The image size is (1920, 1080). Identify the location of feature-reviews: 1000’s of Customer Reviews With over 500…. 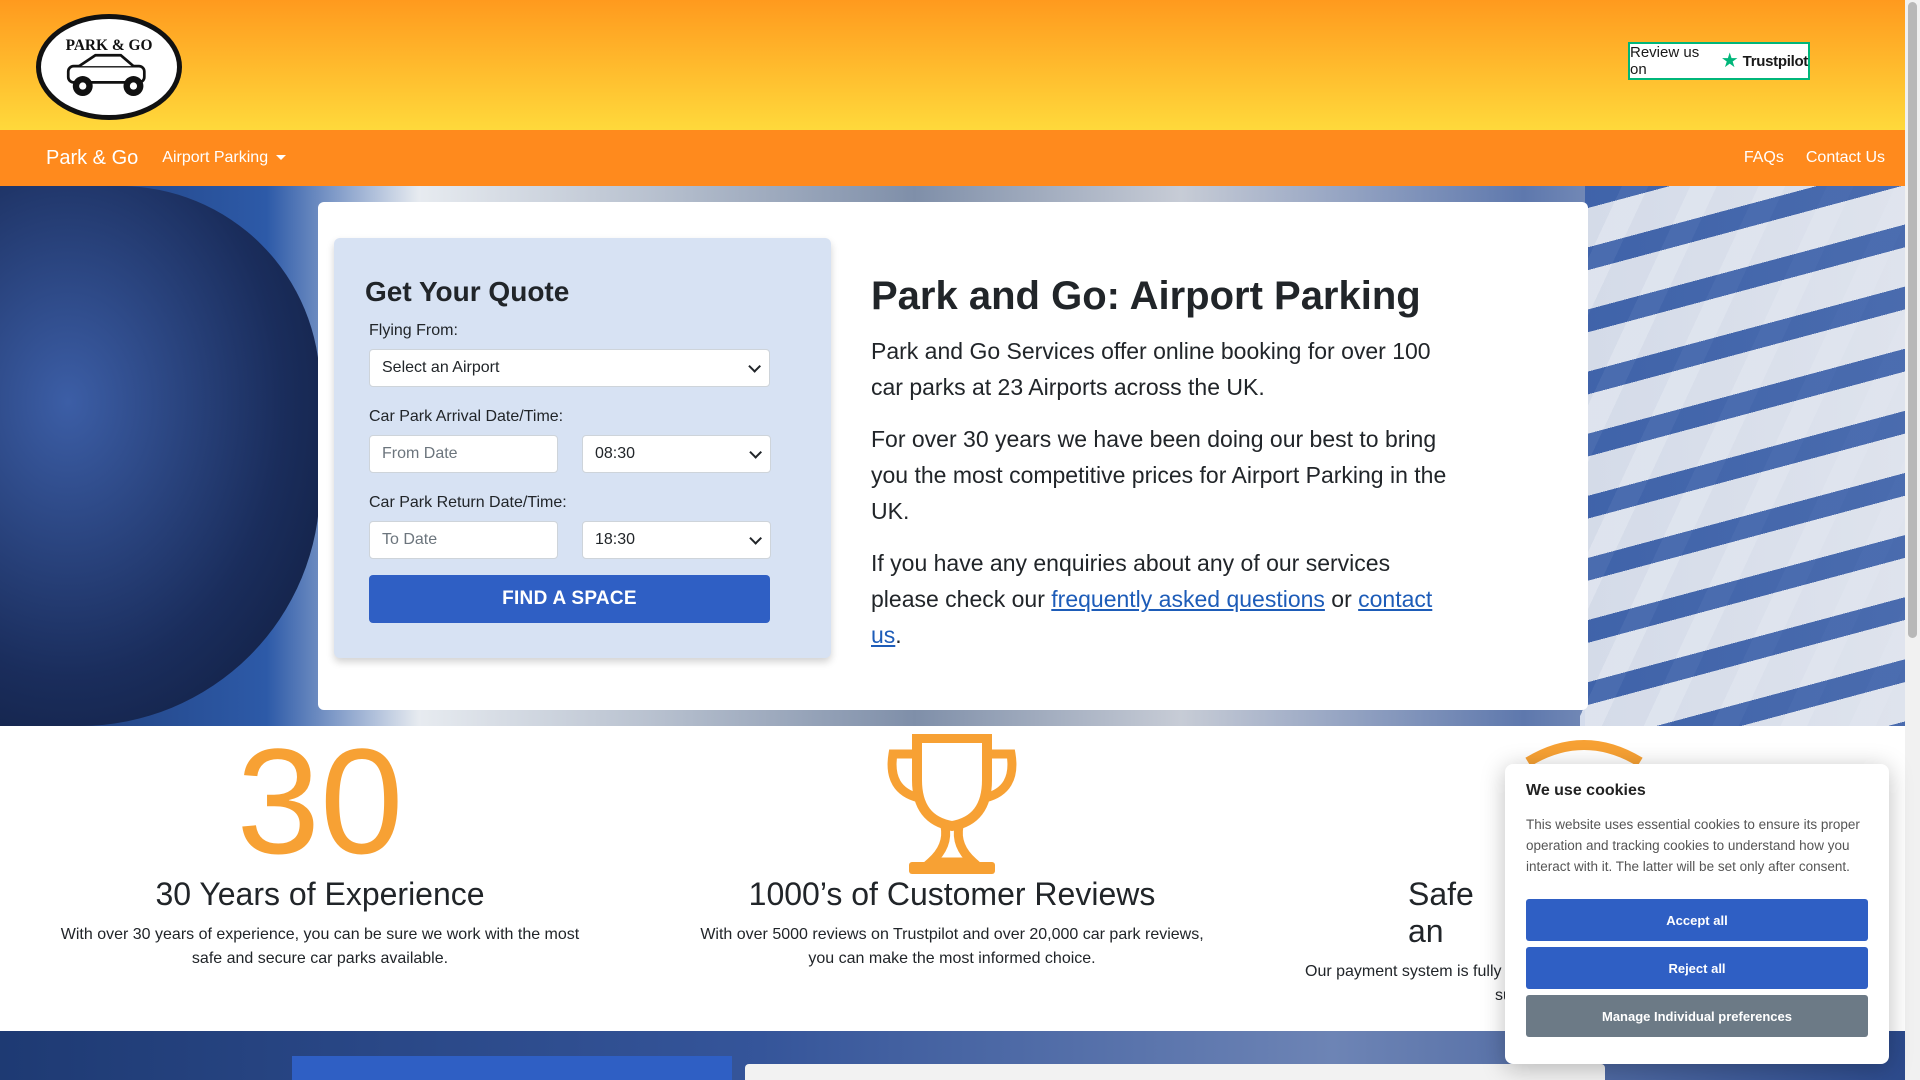
(952, 848).